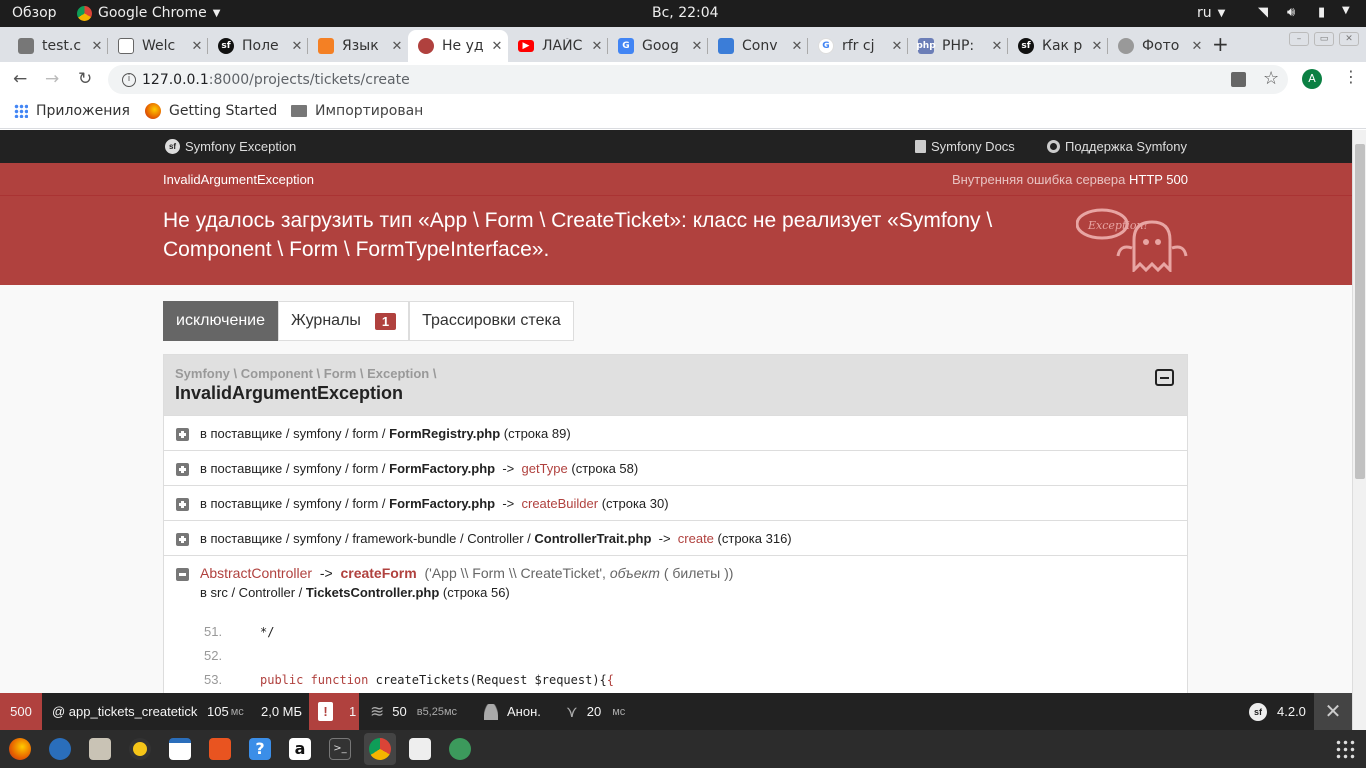 Image resolution: width=1366 pixels, height=768 pixels. Describe the element at coordinates (140, 749) in the screenshot. I see `rhythmbox-icon` at that location.